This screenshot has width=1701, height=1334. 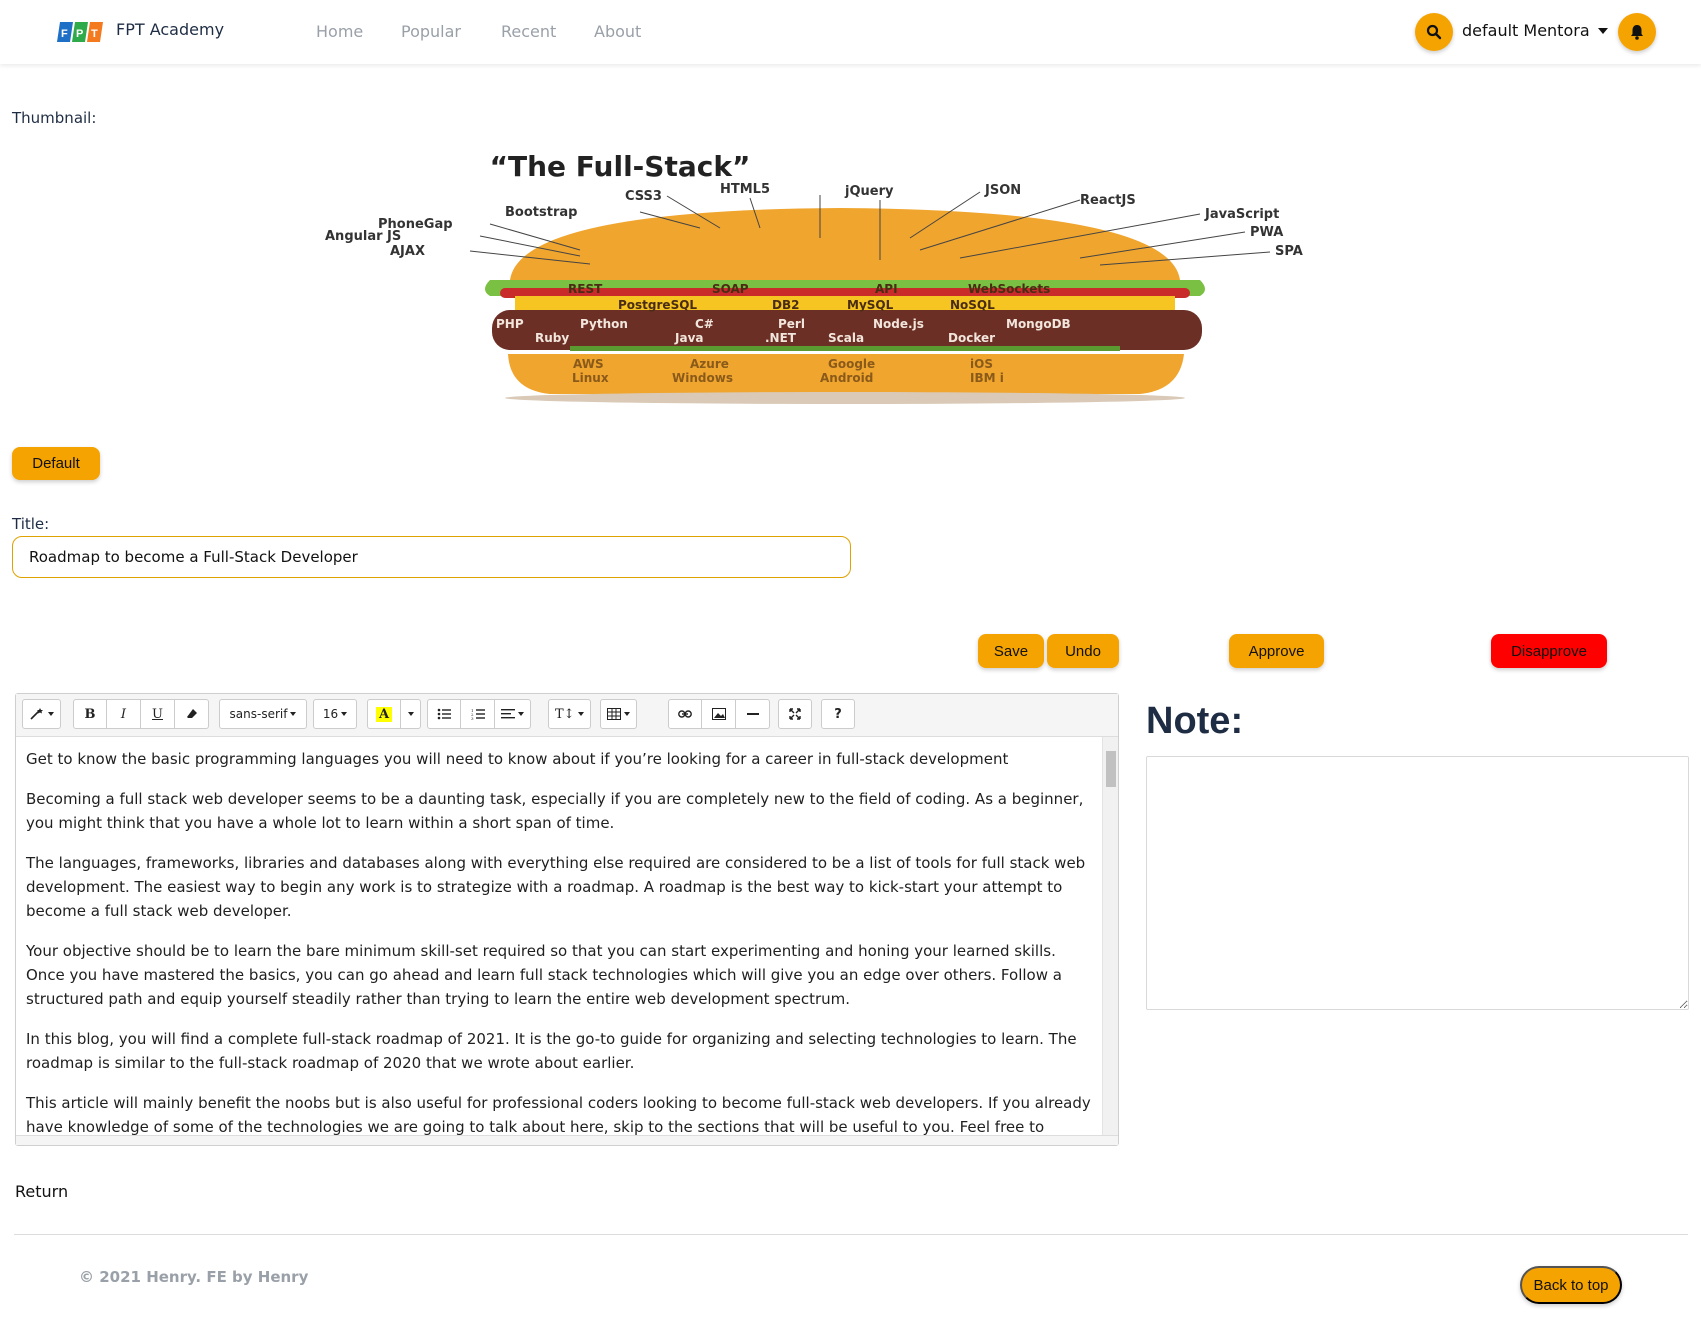 I want to click on text-height-icon: T↕, so click(x=565, y=714).